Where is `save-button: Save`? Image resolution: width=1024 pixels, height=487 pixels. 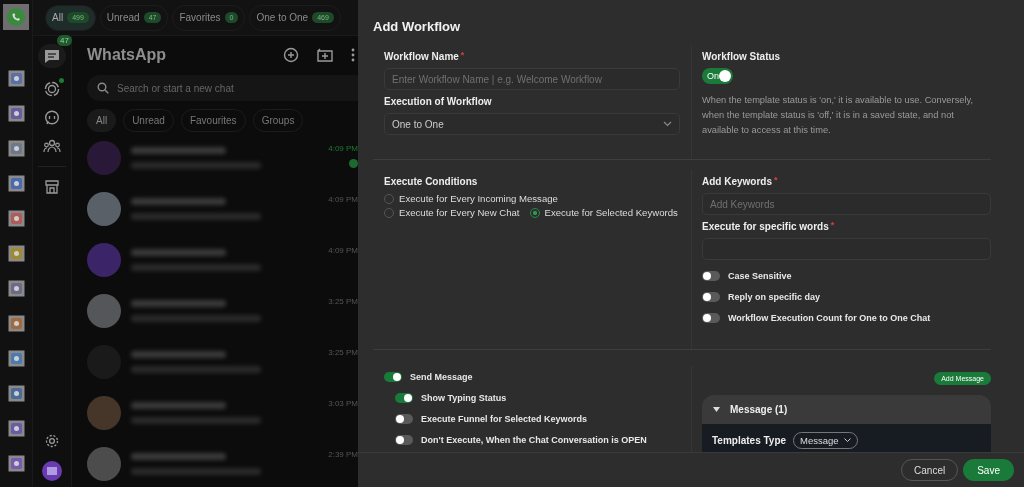
save-button: Save is located at coordinates (988, 470).